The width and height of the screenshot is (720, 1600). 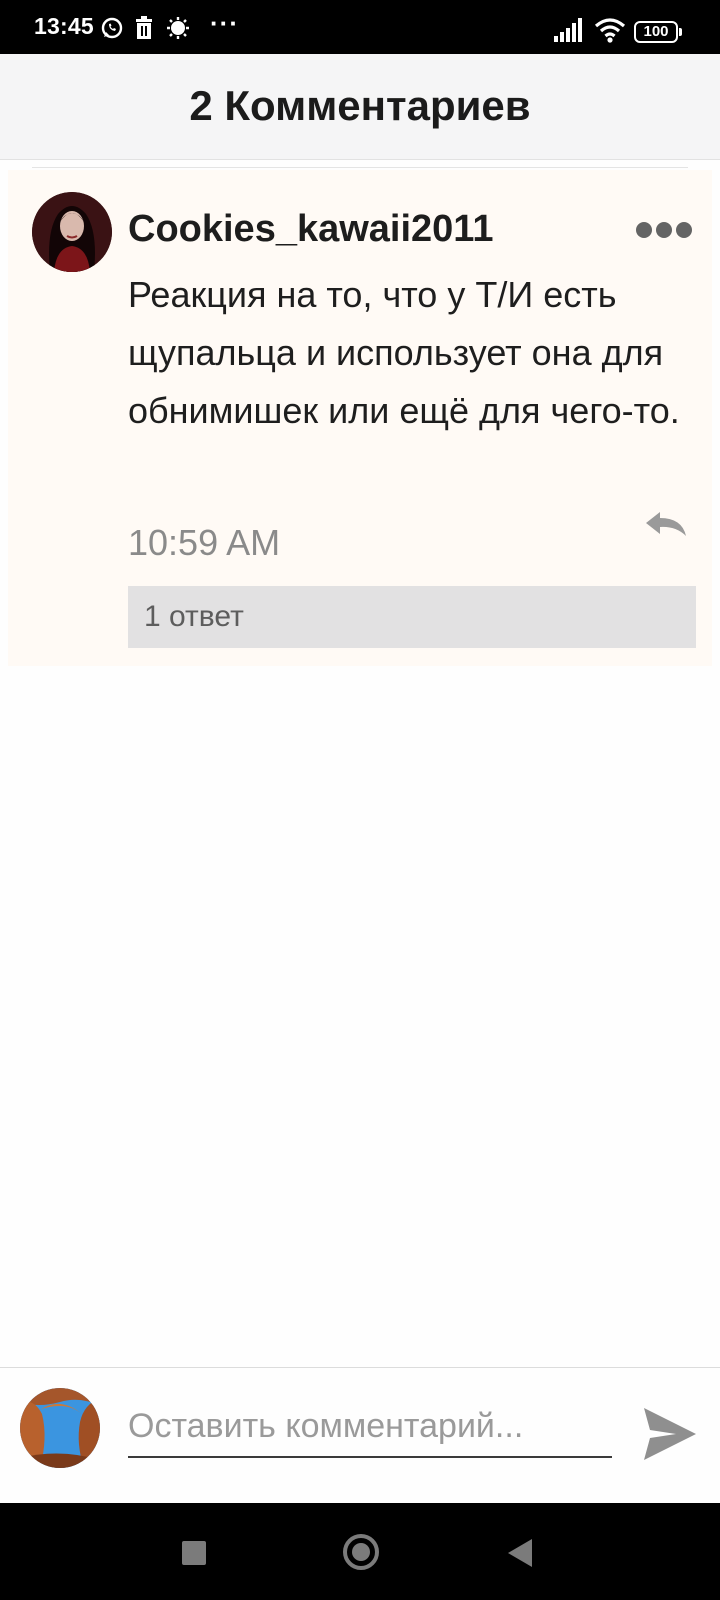 I want to click on status-bar: 13:45 ··· 100, so click(x=360, y=27).